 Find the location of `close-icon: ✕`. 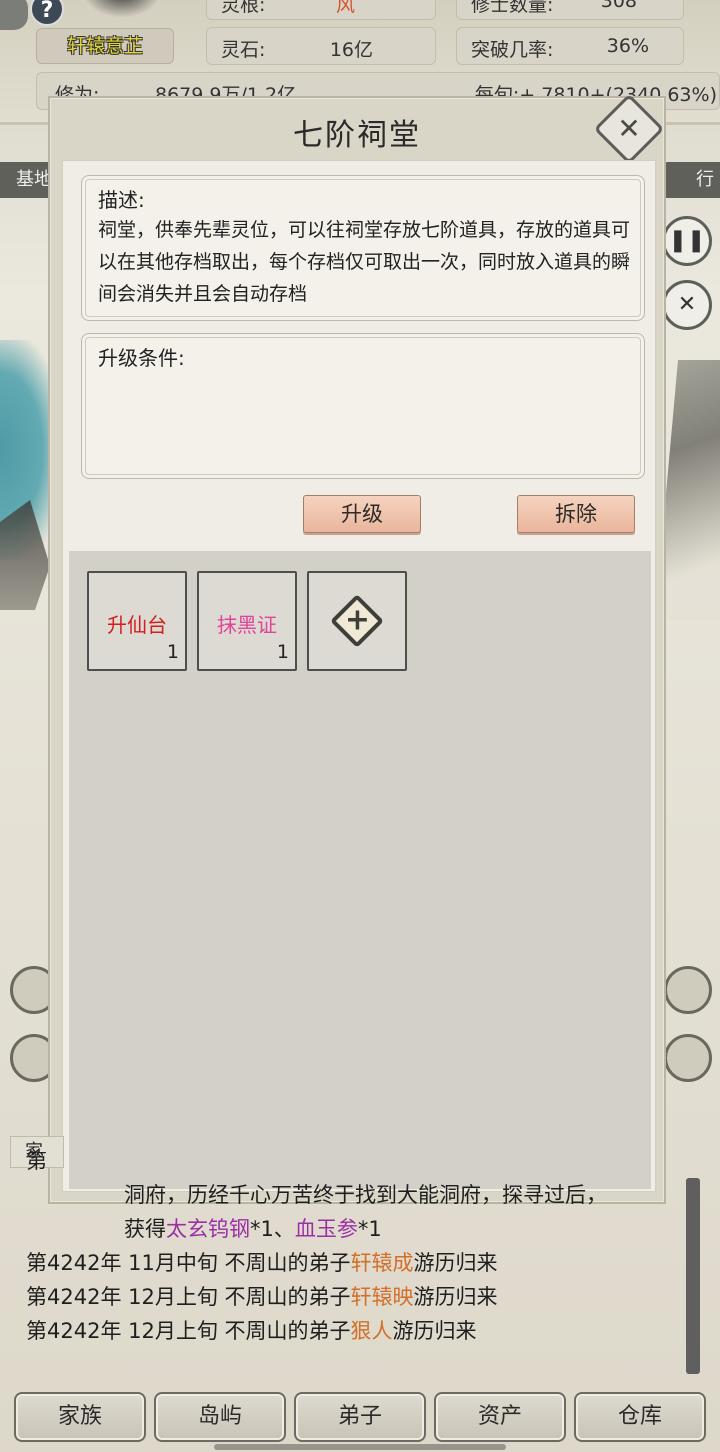

close-icon: ✕ is located at coordinates (629, 128).